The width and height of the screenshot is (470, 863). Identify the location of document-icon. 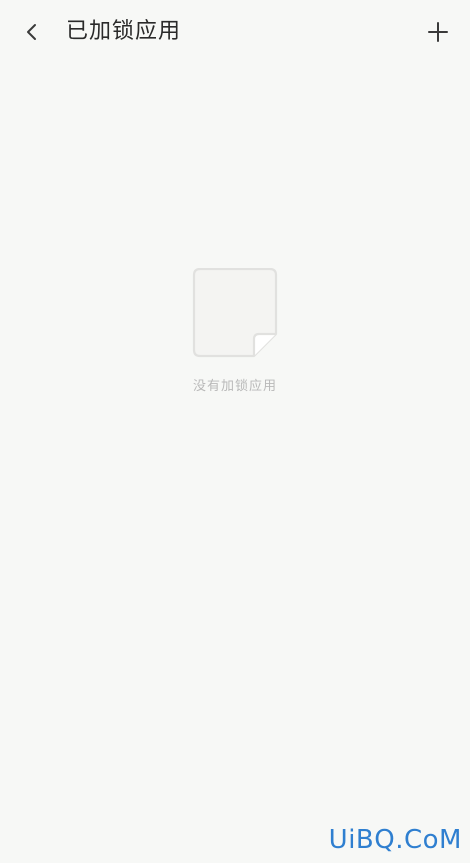
(235, 313).